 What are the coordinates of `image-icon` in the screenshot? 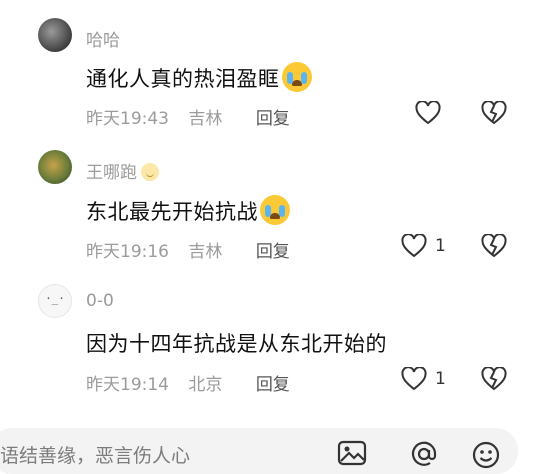 It's located at (352, 453).